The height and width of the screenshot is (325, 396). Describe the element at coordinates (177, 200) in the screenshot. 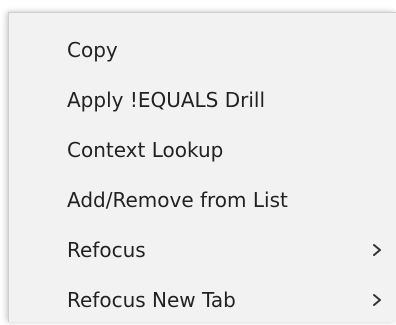

I see `menu-item-label: Add/Remove from List` at that location.